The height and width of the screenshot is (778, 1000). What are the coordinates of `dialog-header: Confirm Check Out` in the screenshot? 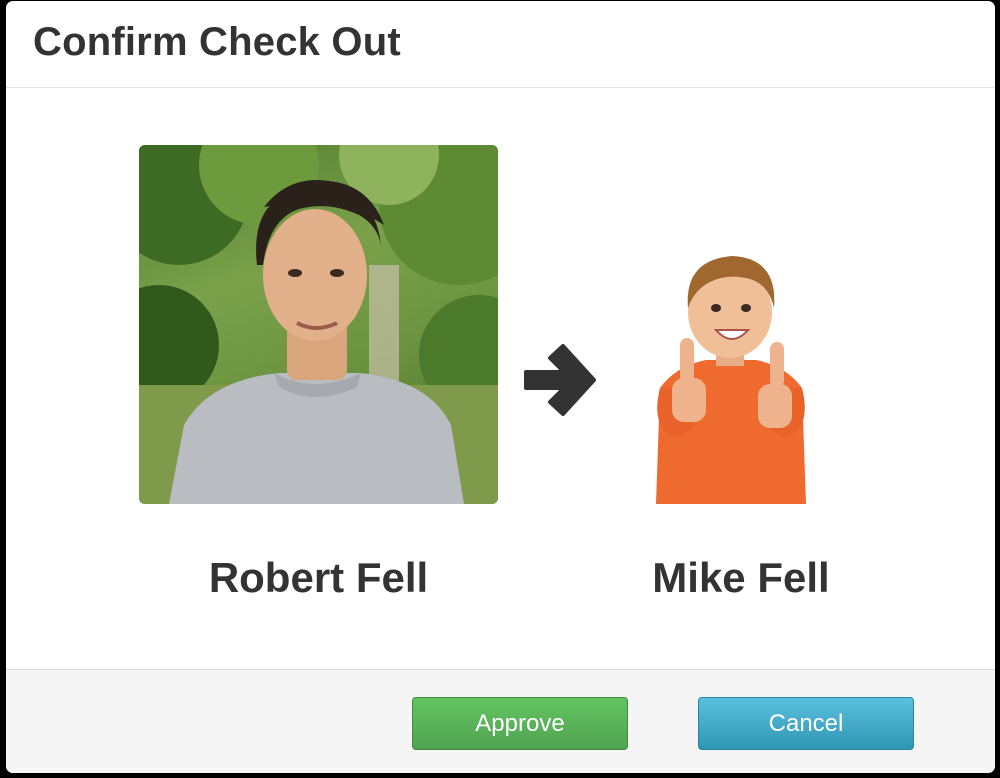 It's located at (500, 44).